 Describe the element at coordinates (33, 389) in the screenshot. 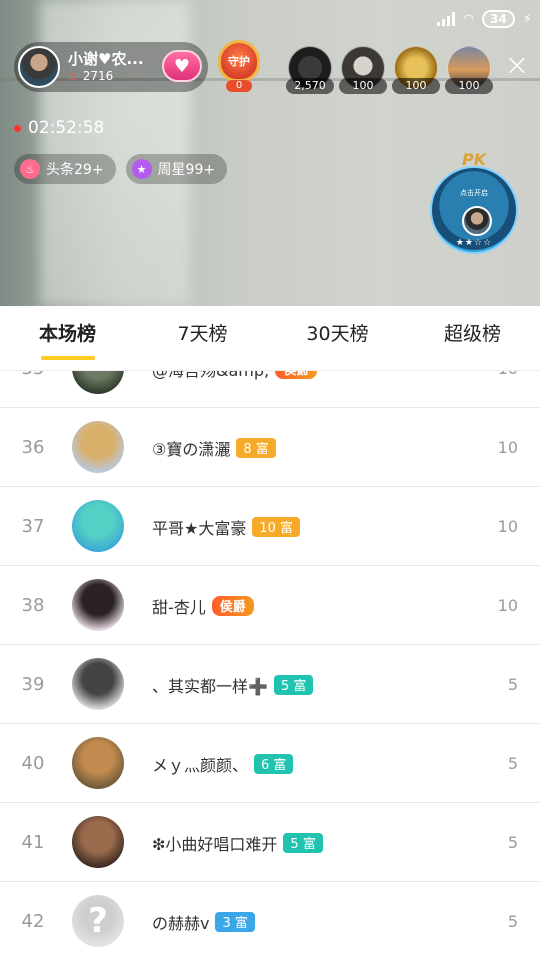

I see `rank-number: 35` at that location.